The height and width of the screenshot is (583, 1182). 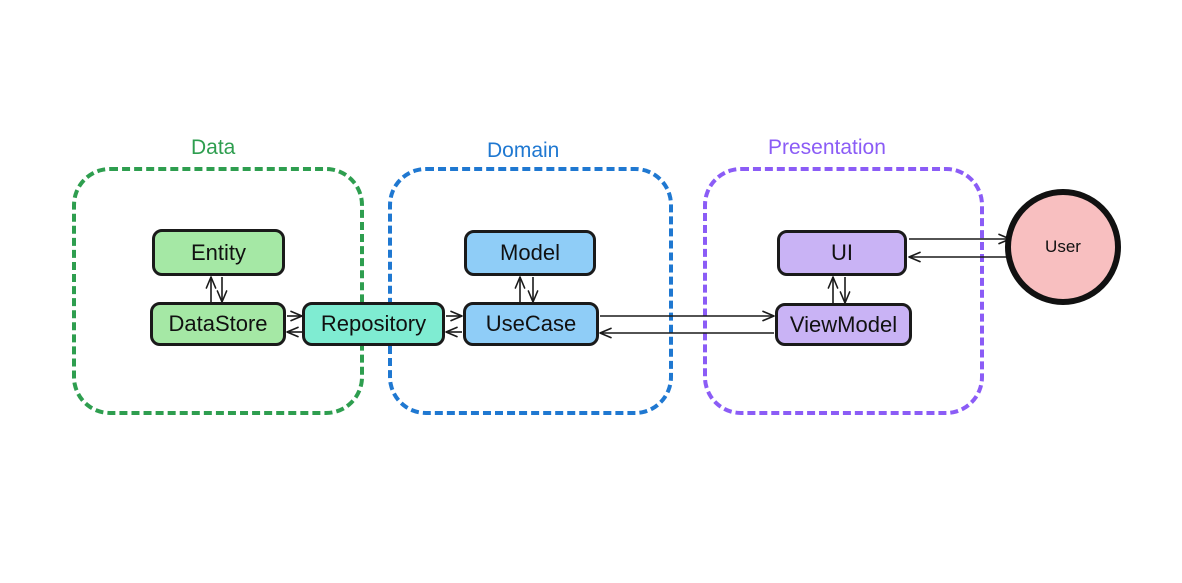 I want to click on node-model: Model, so click(x=530, y=253).